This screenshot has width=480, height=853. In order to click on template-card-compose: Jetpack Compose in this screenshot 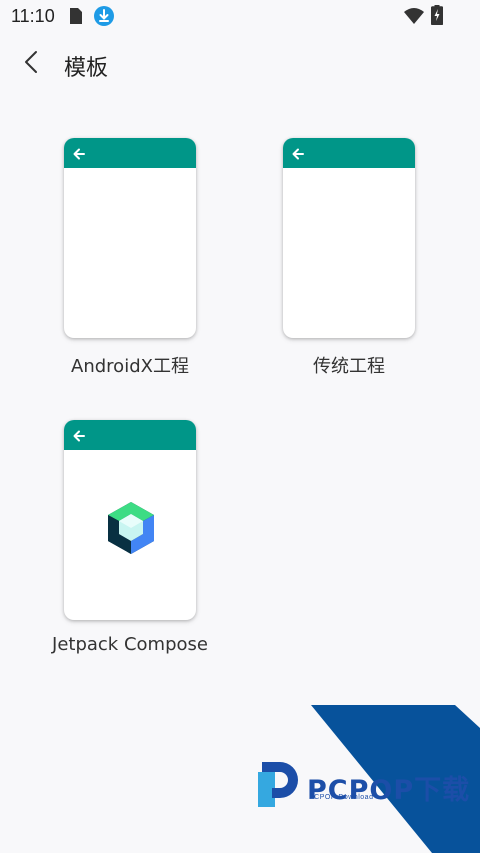, I will do `click(130, 537)`.